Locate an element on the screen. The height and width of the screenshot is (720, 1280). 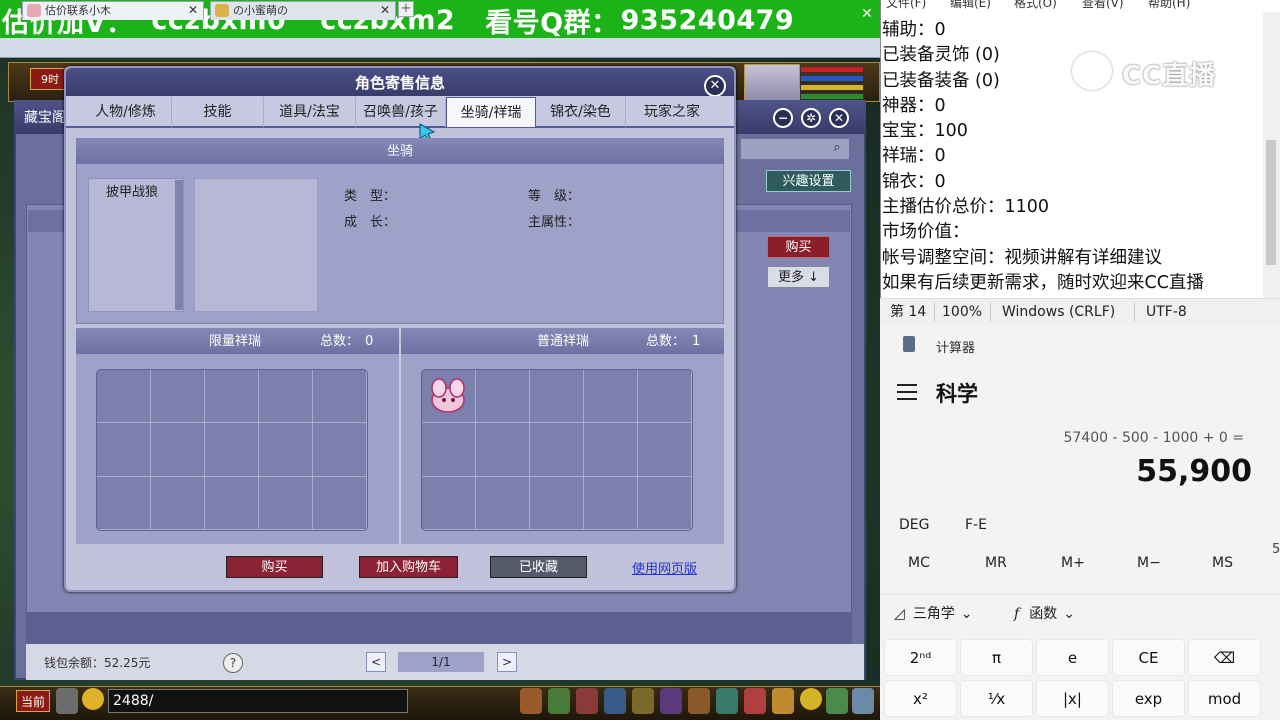
memory-clear-button: MC is located at coordinates (919, 563).